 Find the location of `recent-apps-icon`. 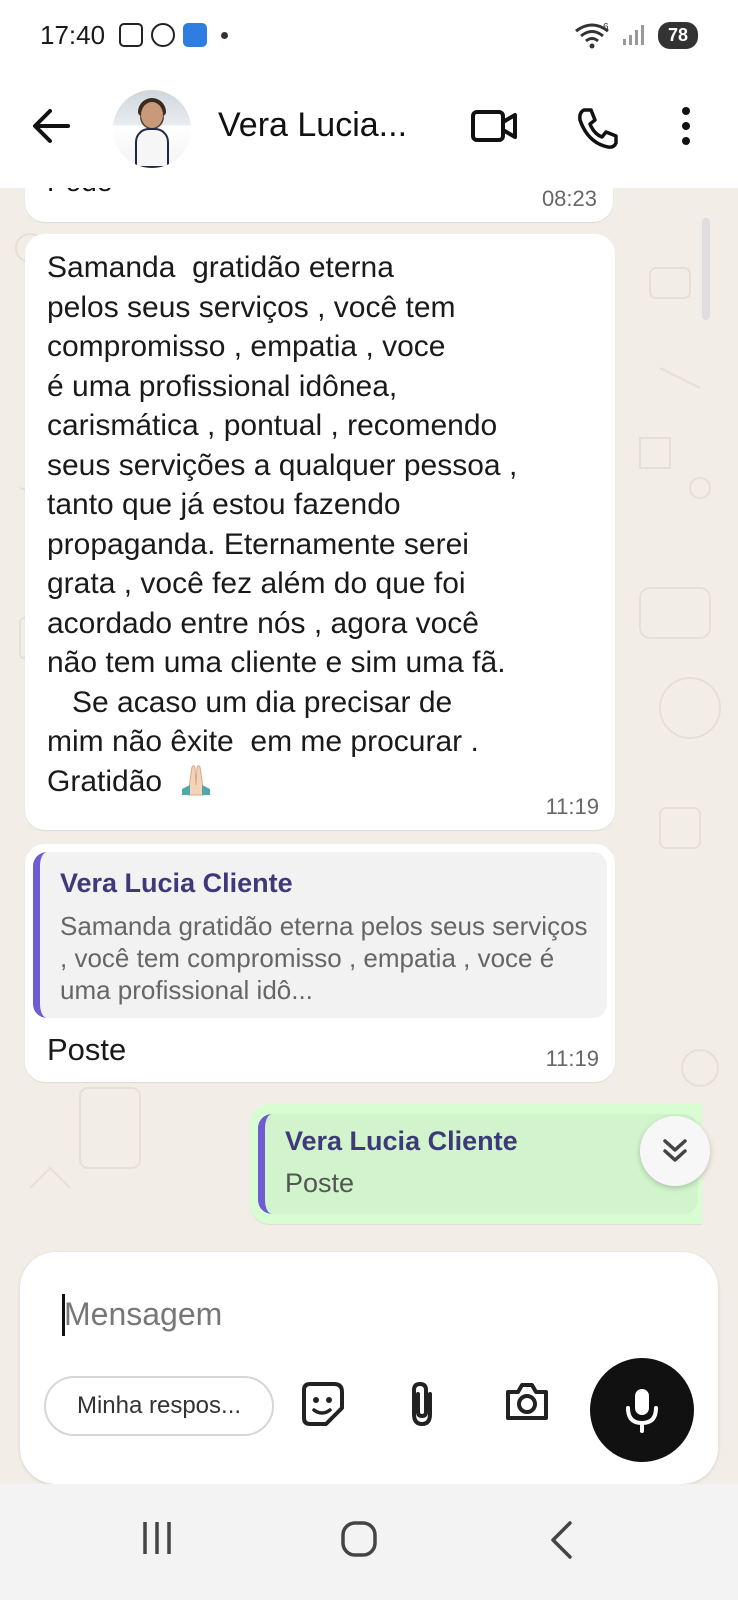

recent-apps-icon is located at coordinates (157, 1538).